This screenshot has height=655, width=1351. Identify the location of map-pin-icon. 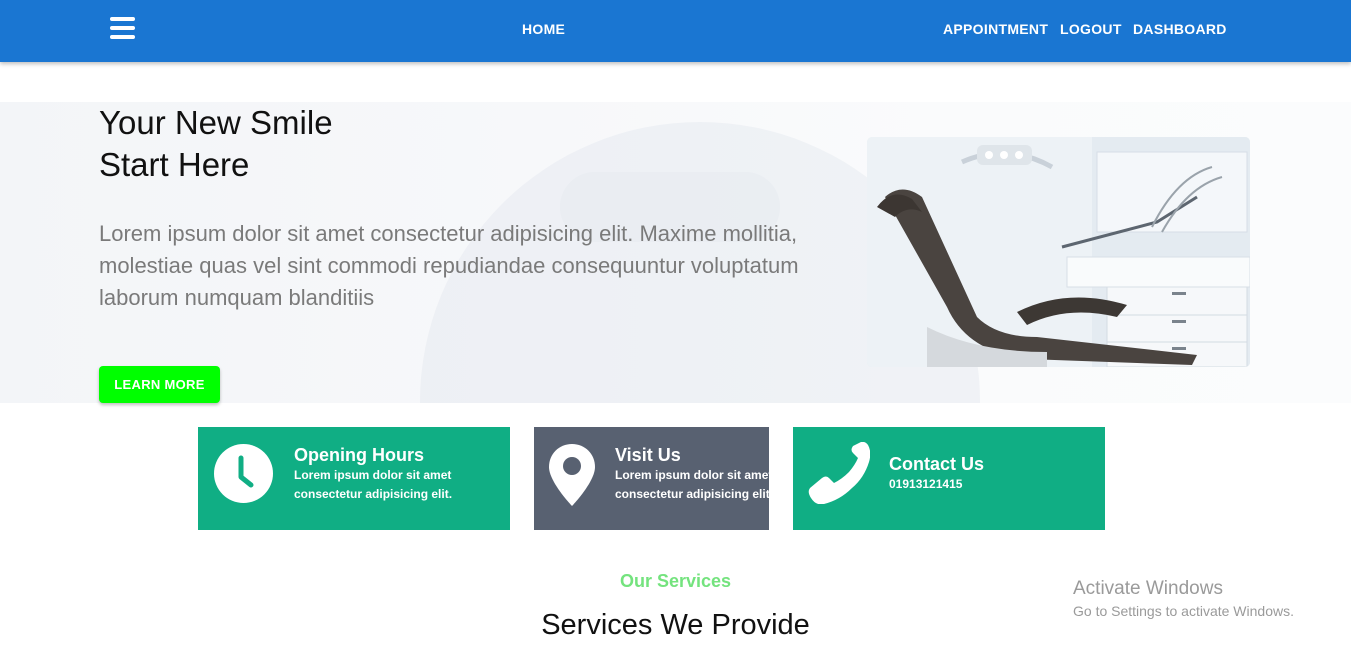
(572, 477).